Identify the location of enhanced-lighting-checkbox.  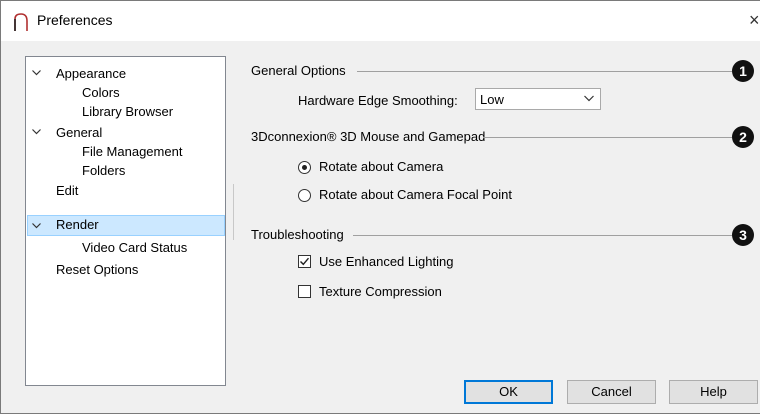
(304, 261).